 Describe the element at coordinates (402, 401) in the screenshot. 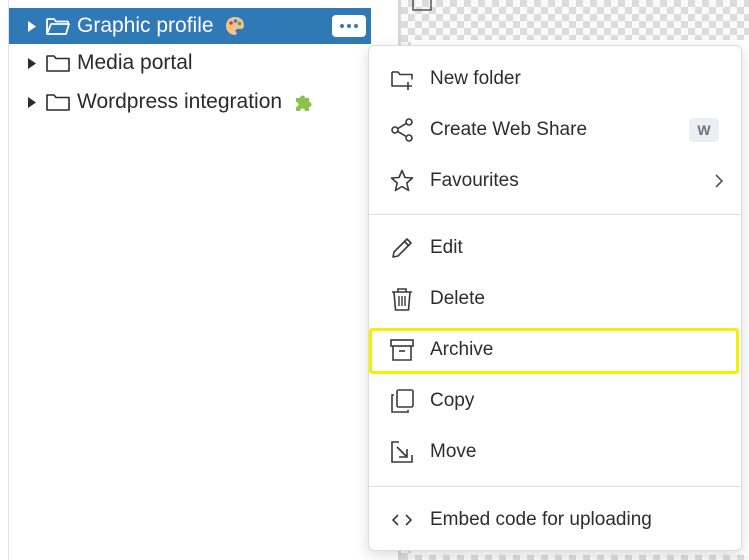

I see `copy-icon` at that location.